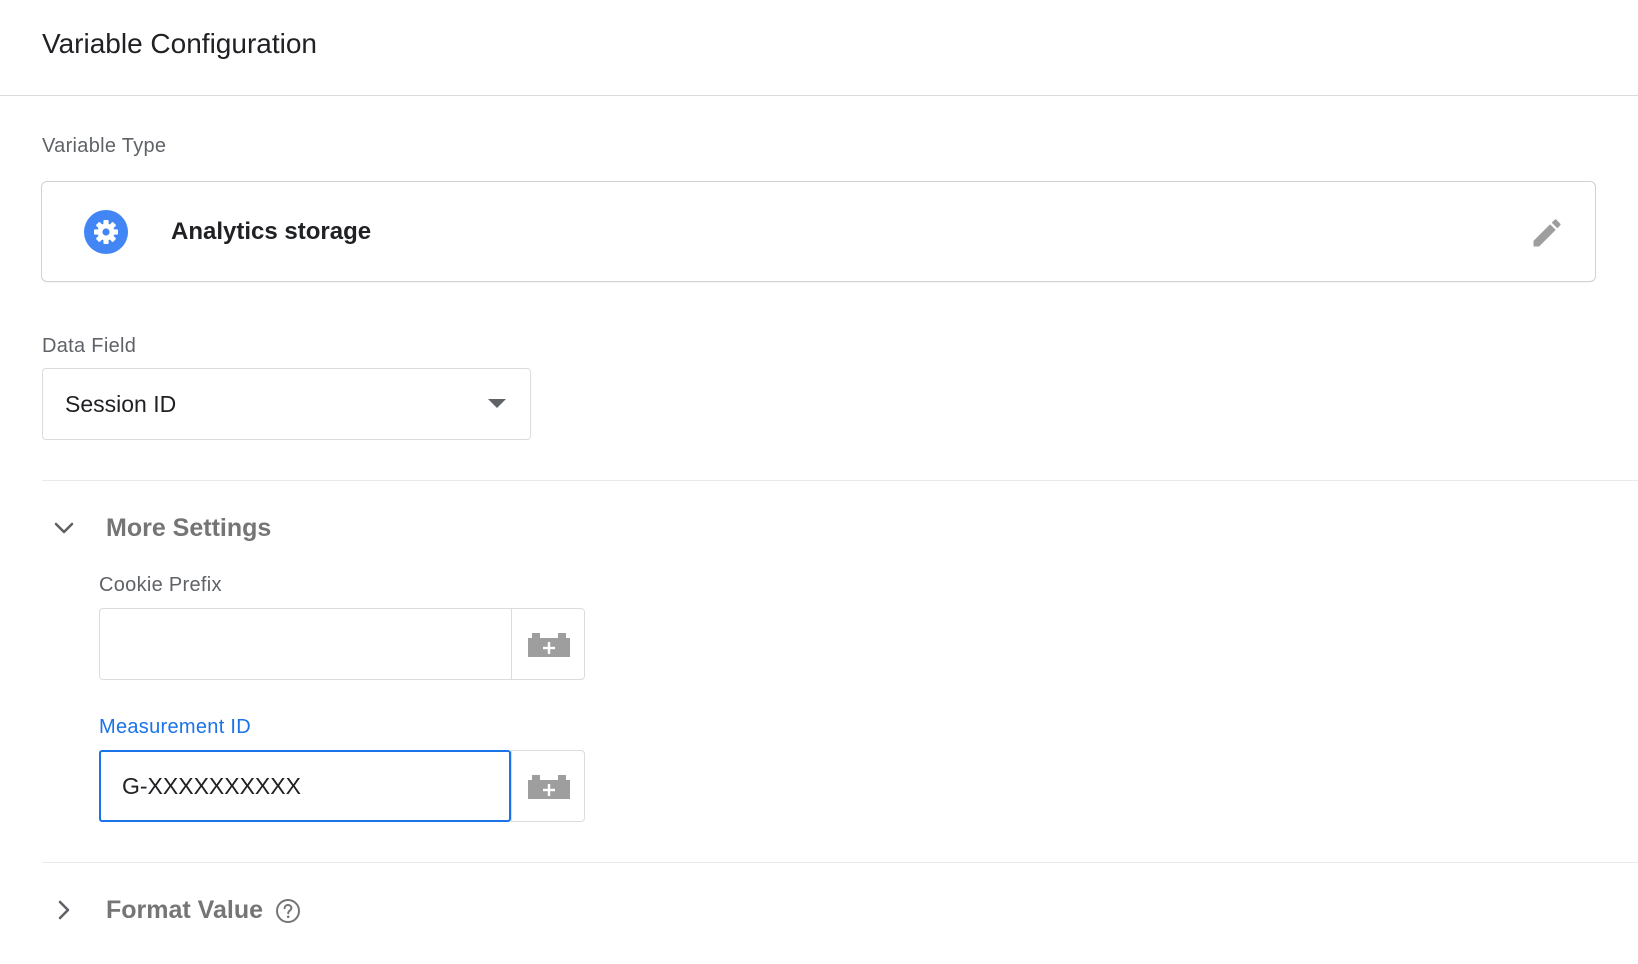 This screenshot has width=1638, height=964. Describe the element at coordinates (271, 231) in the screenshot. I see `variable-type-name: Analytics storage` at that location.